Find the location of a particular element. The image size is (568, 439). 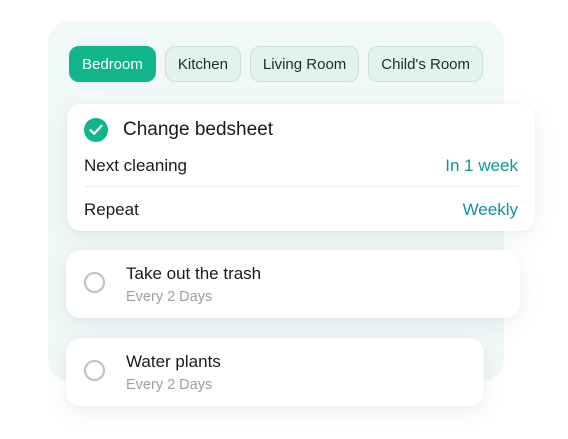

tab-childs-room: Child's Room is located at coordinates (426, 64).